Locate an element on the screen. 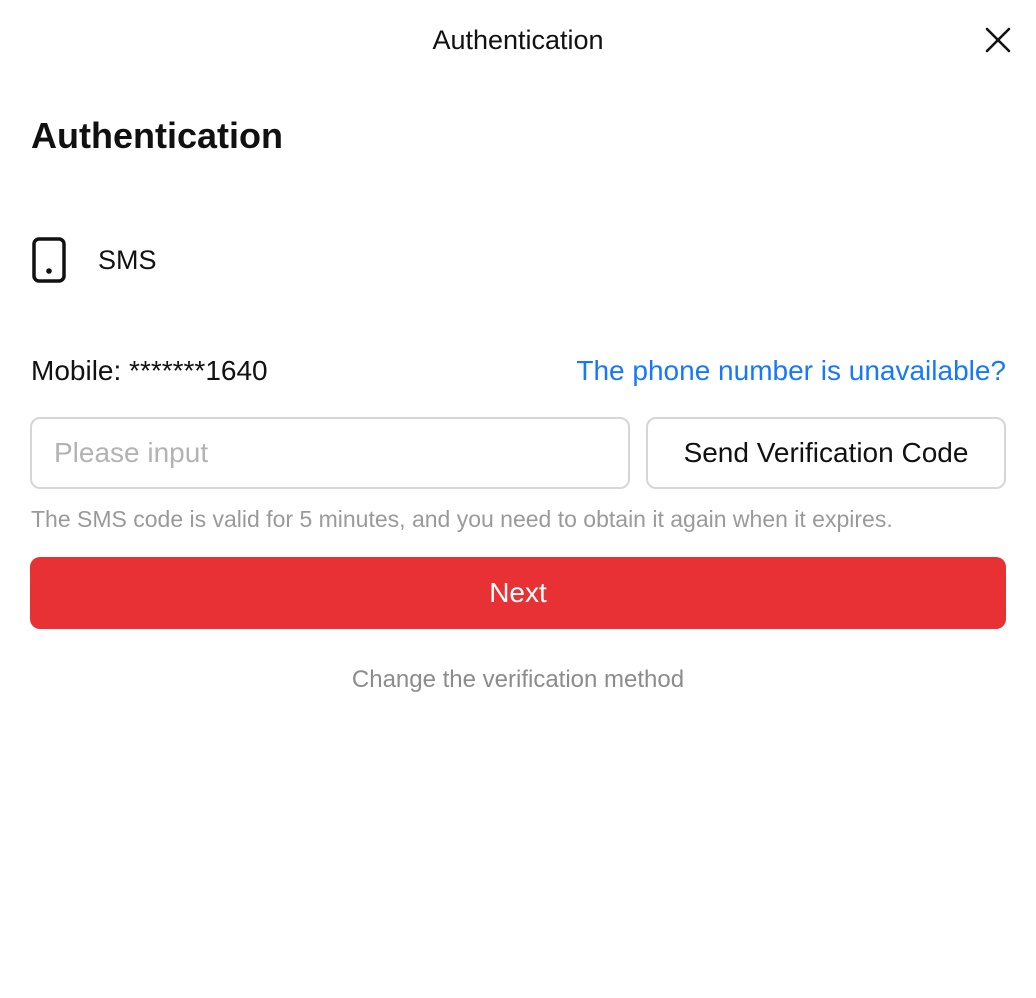  mobile-number-label: Mobile: *******1640 is located at coordinates (149, 370).